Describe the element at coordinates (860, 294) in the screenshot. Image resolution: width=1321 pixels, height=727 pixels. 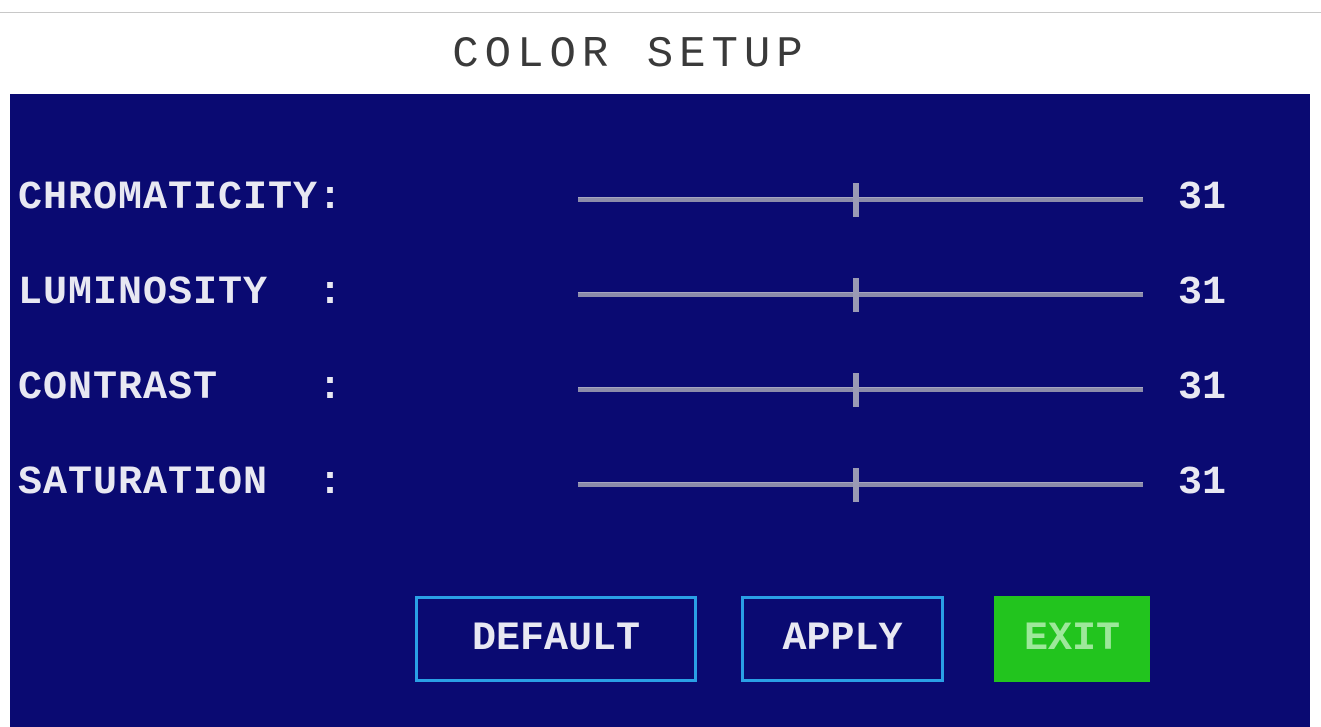
I see `luminosity-slider` at that location.